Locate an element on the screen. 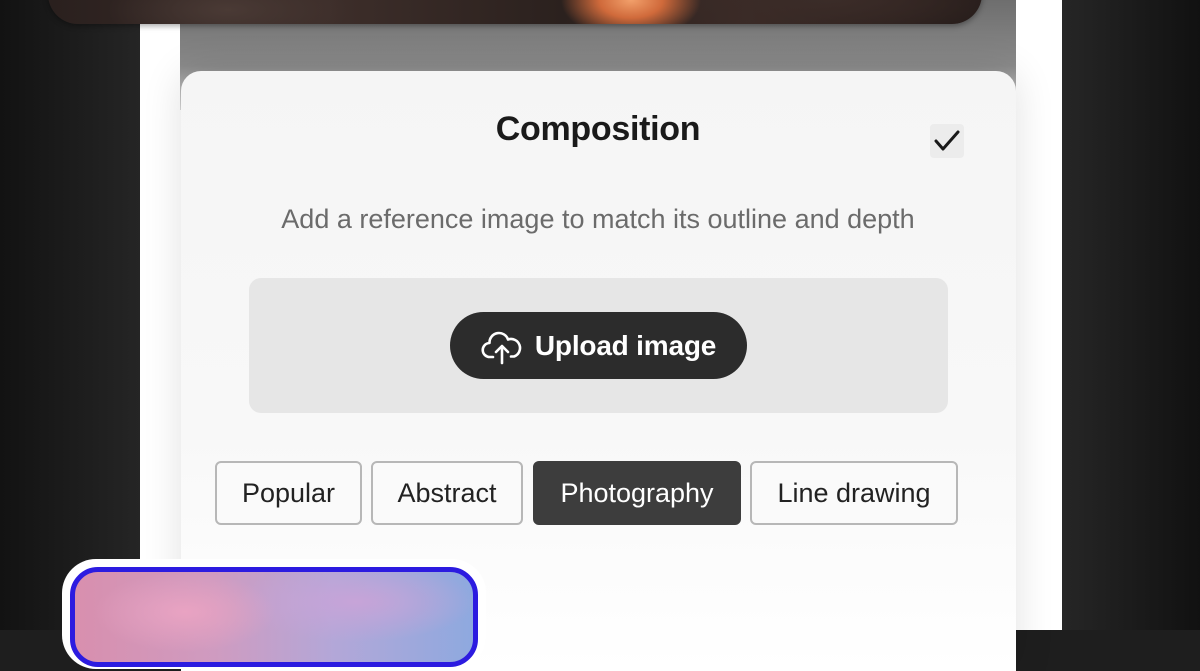  backdrop-right is located at coordinates (1131, 315).